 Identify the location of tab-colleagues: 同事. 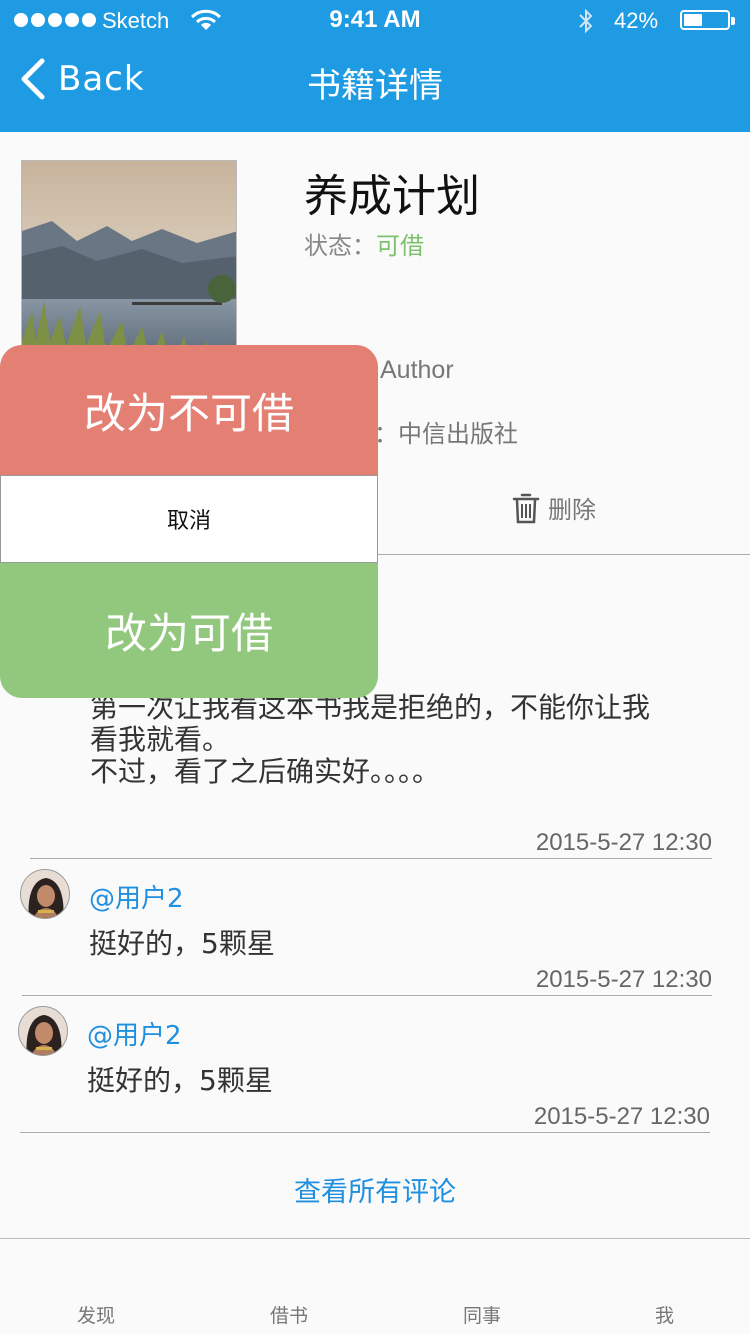
(482, 1314).